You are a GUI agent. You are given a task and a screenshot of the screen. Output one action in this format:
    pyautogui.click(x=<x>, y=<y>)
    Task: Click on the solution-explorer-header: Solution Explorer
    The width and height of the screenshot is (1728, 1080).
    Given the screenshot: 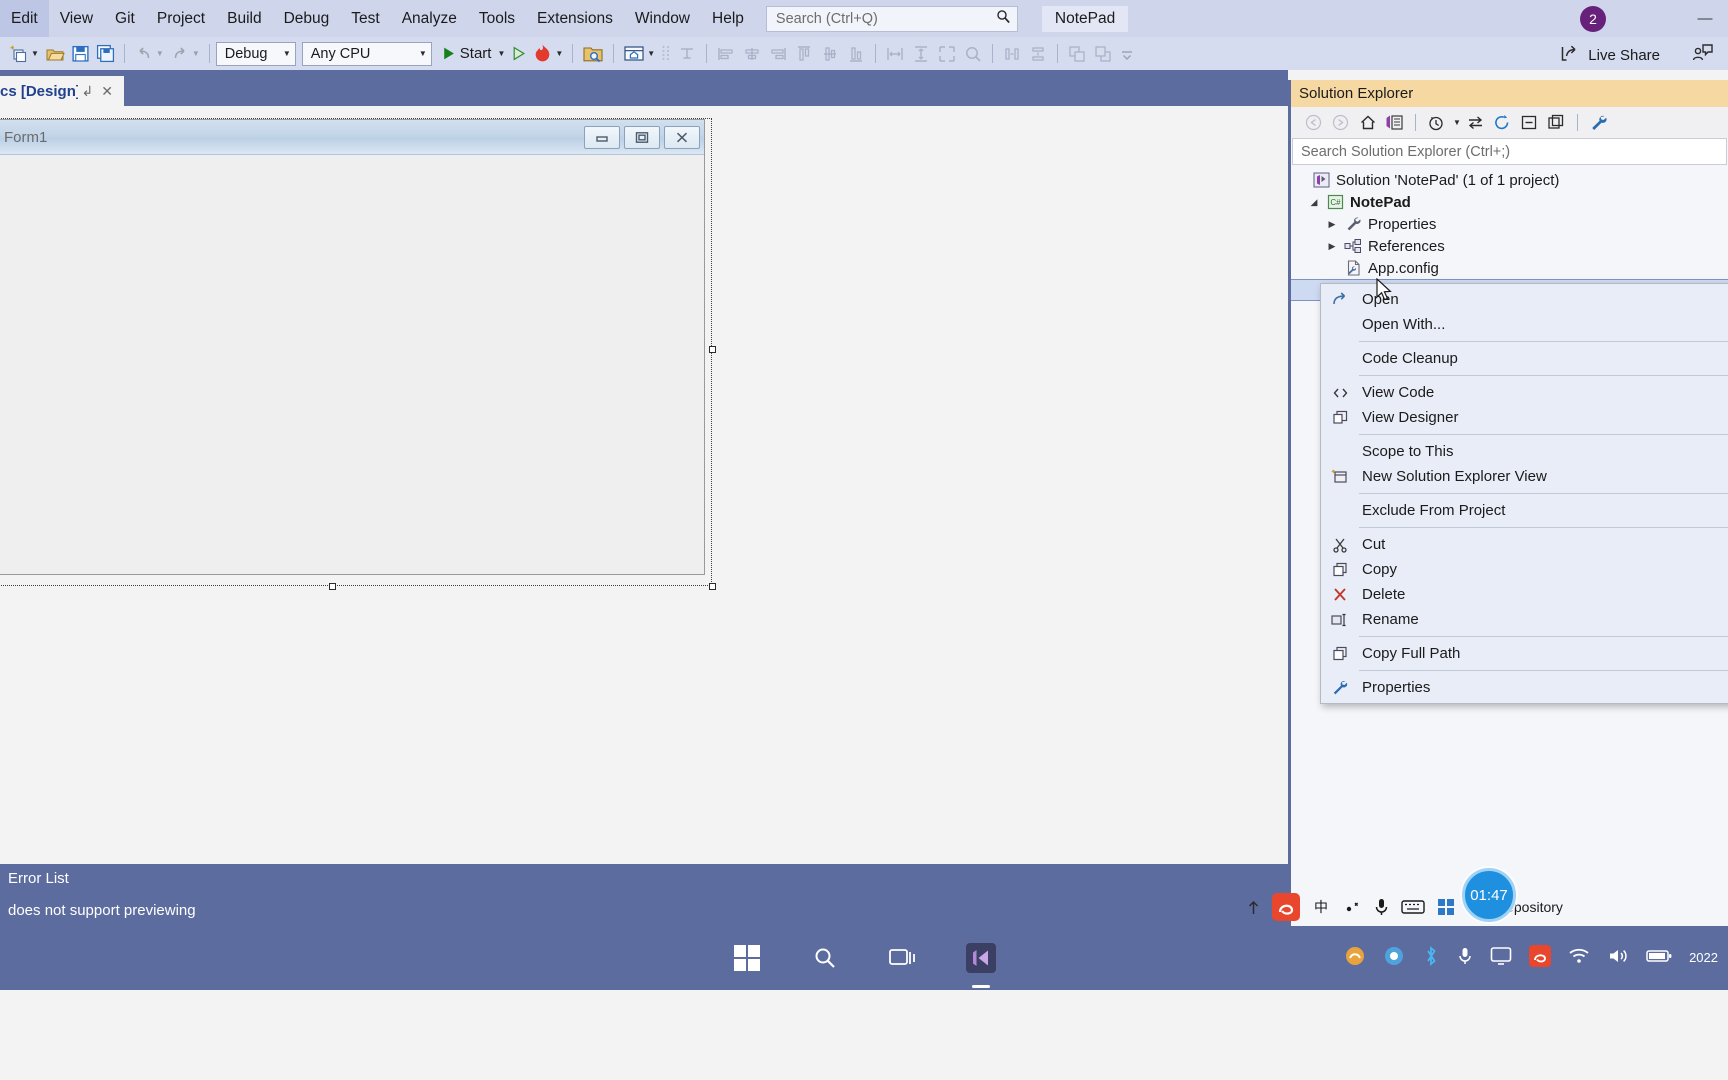 What is the action you would take?
    pyautogui.click(x=1509, y=93)
    